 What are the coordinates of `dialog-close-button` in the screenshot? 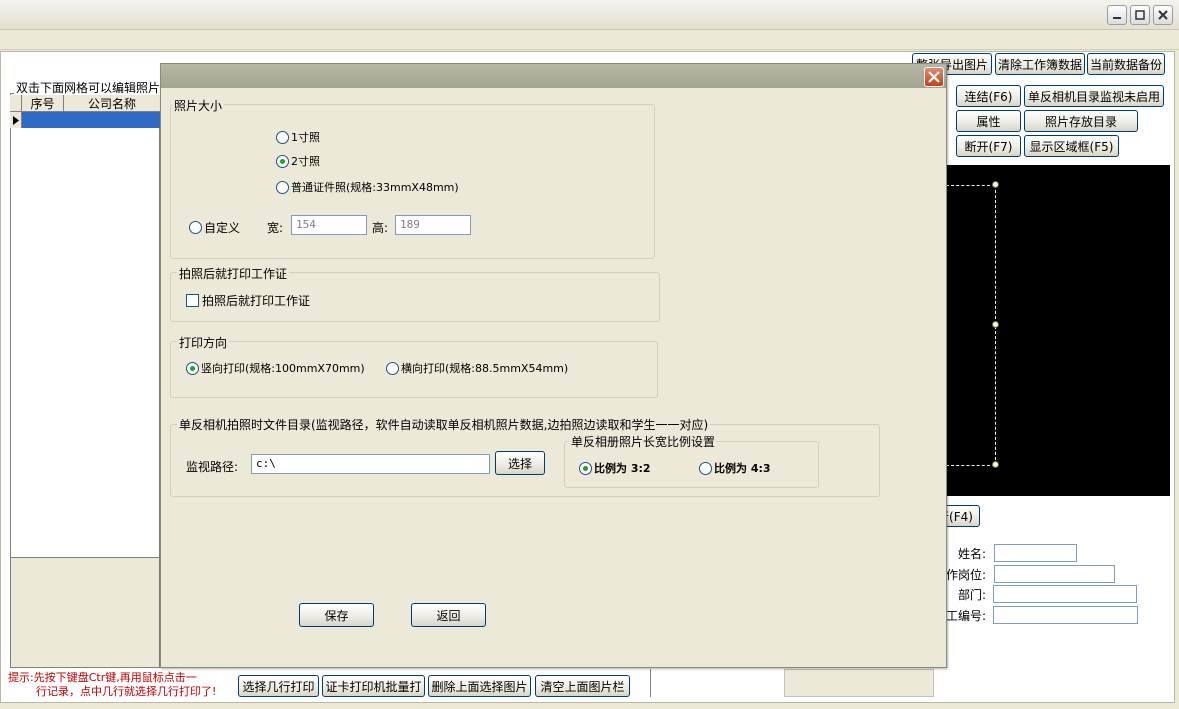 It's located at (934, 77).